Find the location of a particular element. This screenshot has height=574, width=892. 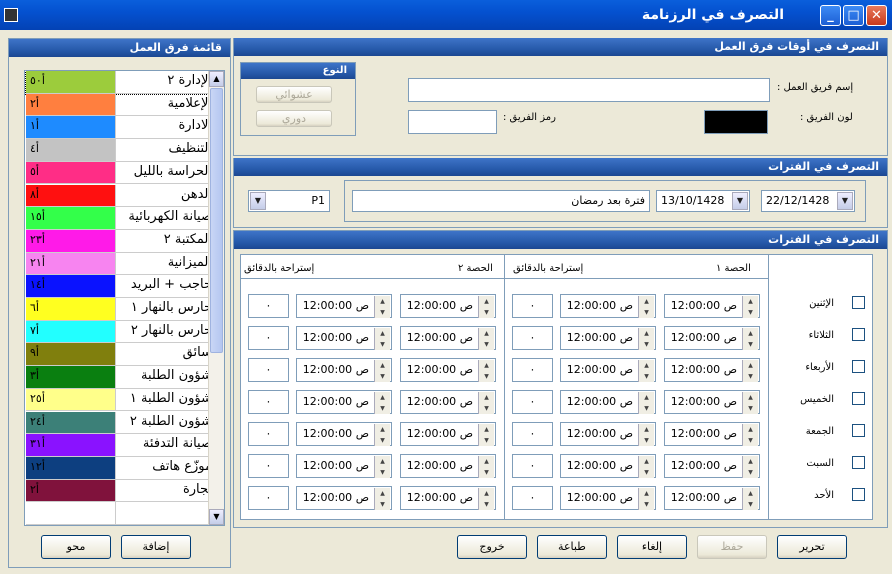

team-row: أ٢٥ شؤون الطلبة ١ is located at coordinates (121, 400).